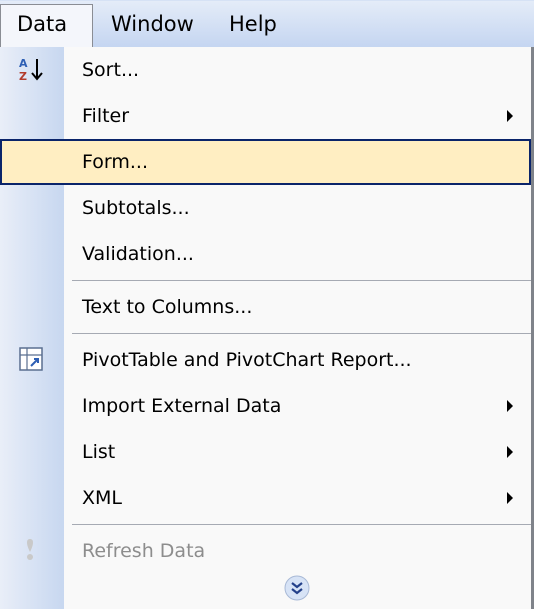  Describe the element at coordinates (23, 63) in the screenshot. I see `svg-text: A` at that location.